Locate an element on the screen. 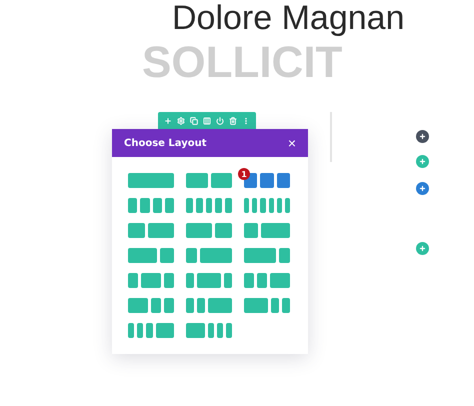  settings-icon is located at coordinates (180, 120).